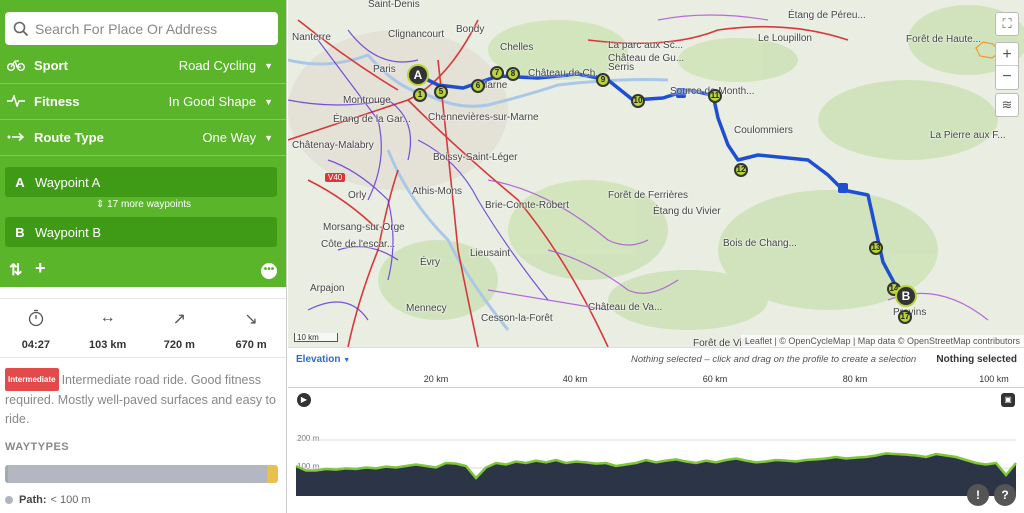 The image size is (1024, 513). Describe the element at coordinates (475, 157) in the screenshot. I see `map-place-label: Boissy-Saint-Léger` at that location.